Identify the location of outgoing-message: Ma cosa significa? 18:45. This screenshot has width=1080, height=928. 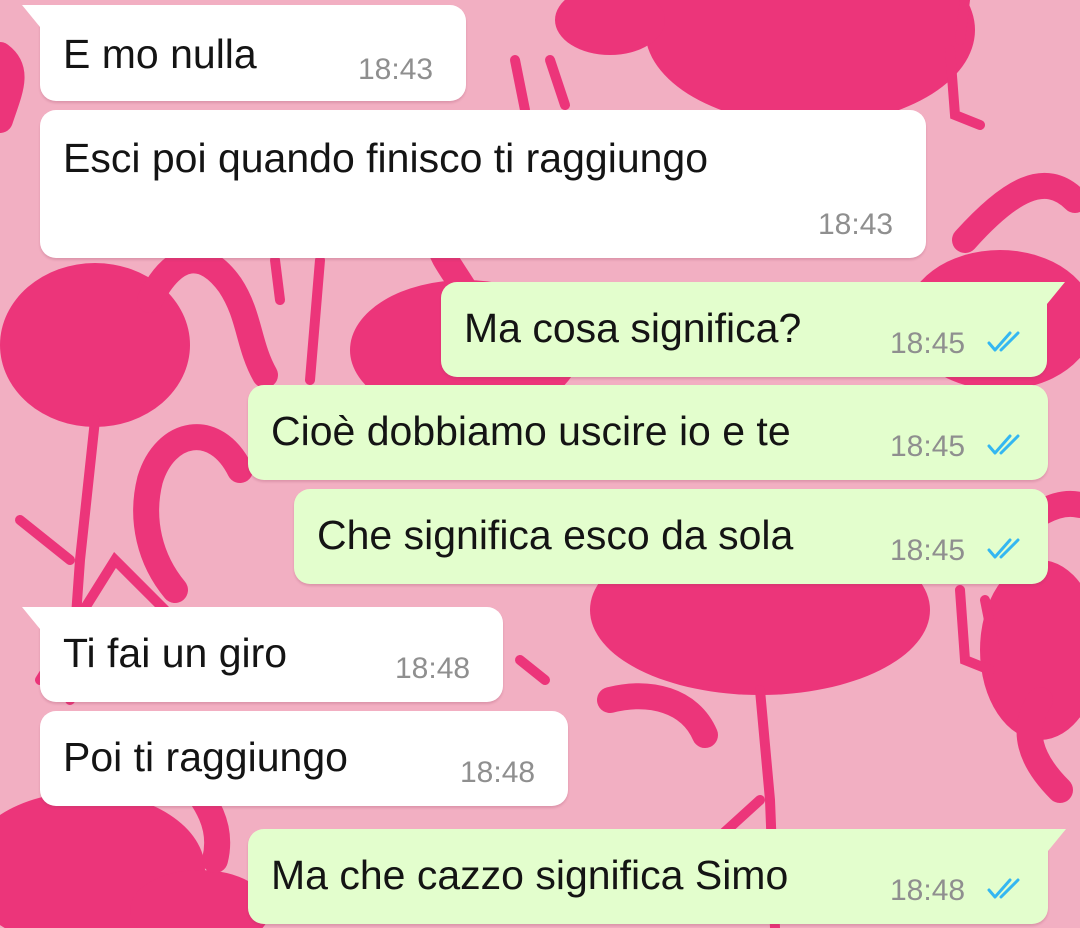
(753, 329).